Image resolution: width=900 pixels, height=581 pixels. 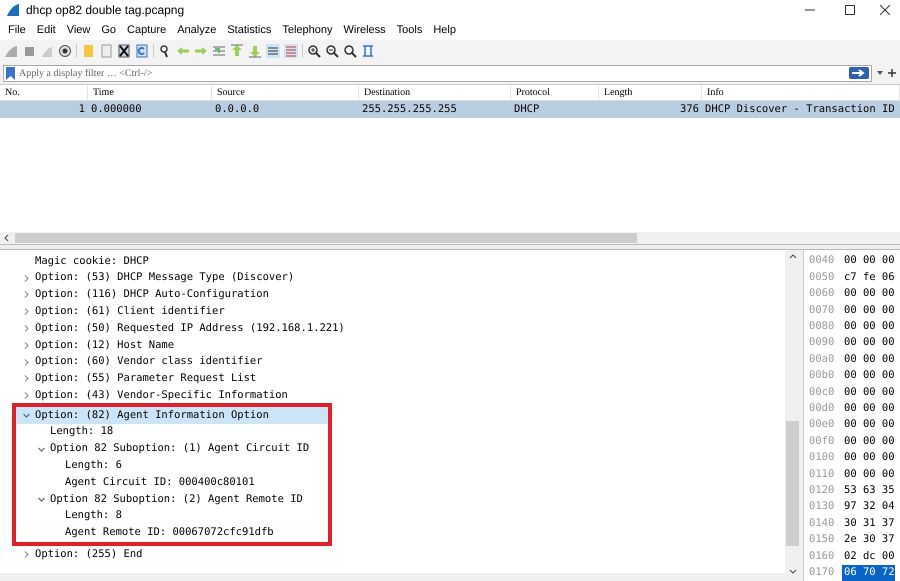 What do you see at coordinates (885, 10) in the screenshot?
I see `close-icon` at bounding box center [885, 10].